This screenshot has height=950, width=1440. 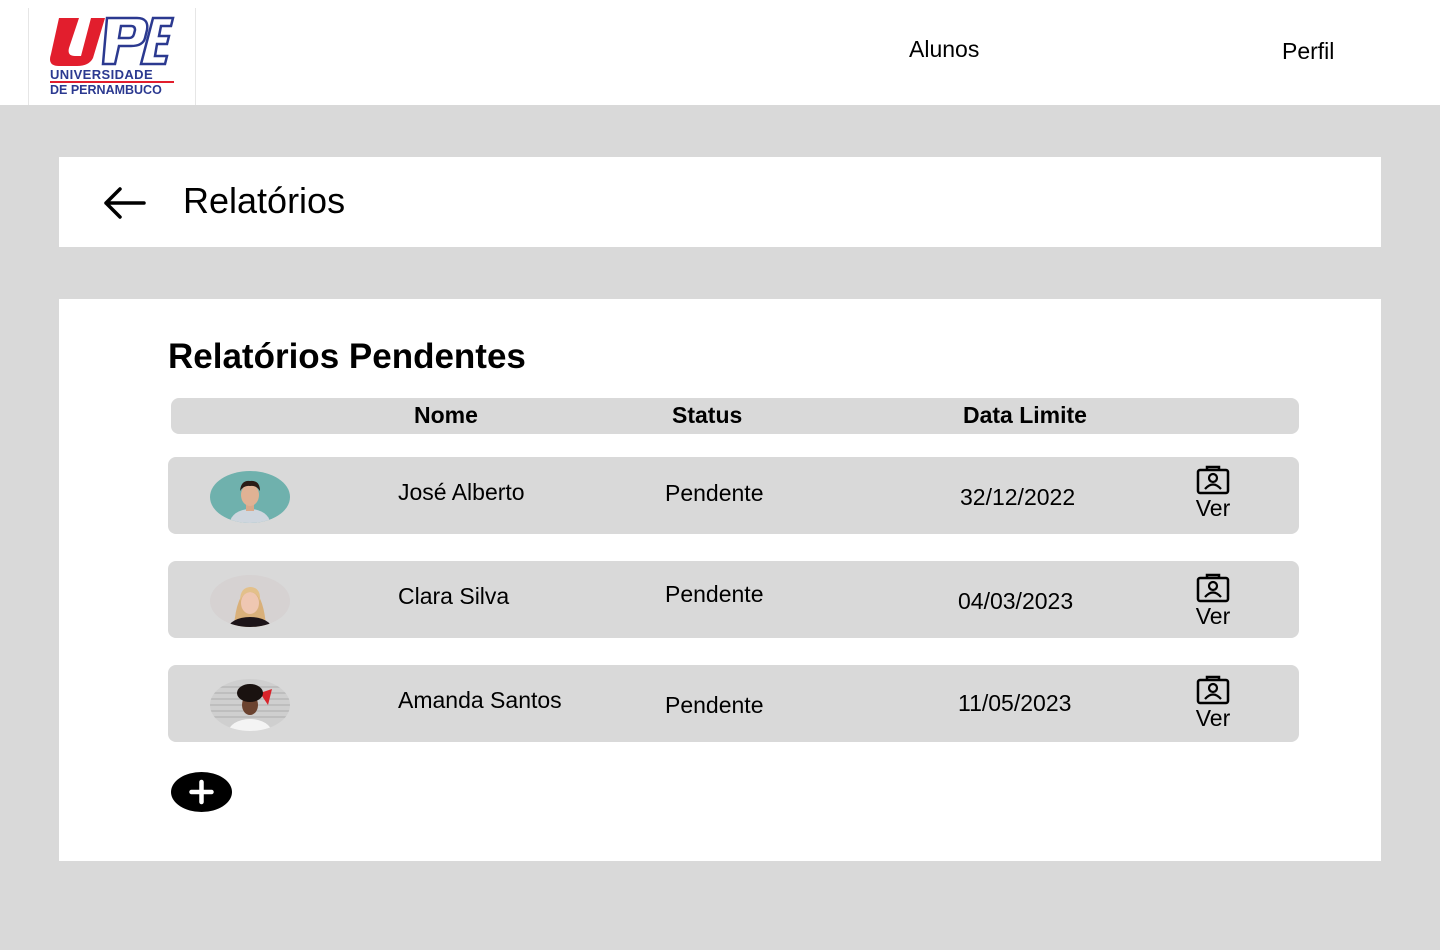 I want to click on logo-line-1: UNIVERSIDADE, so click(x=102, y=74).